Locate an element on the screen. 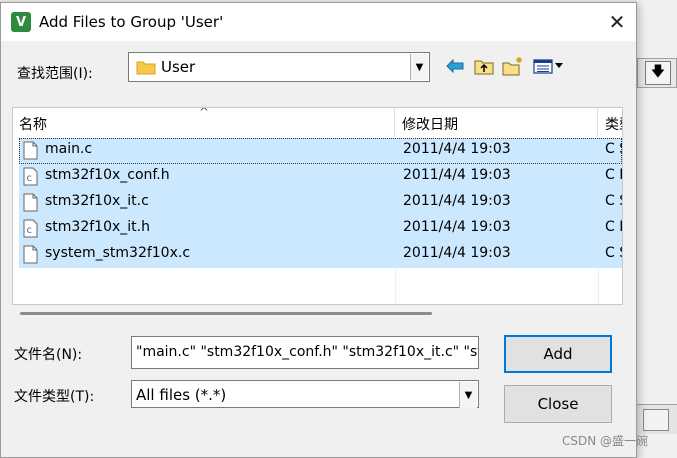 The width and height of the screenshot is (677, 458). look-in-label: 查找范围(I): is located at coordinates (55, 74).